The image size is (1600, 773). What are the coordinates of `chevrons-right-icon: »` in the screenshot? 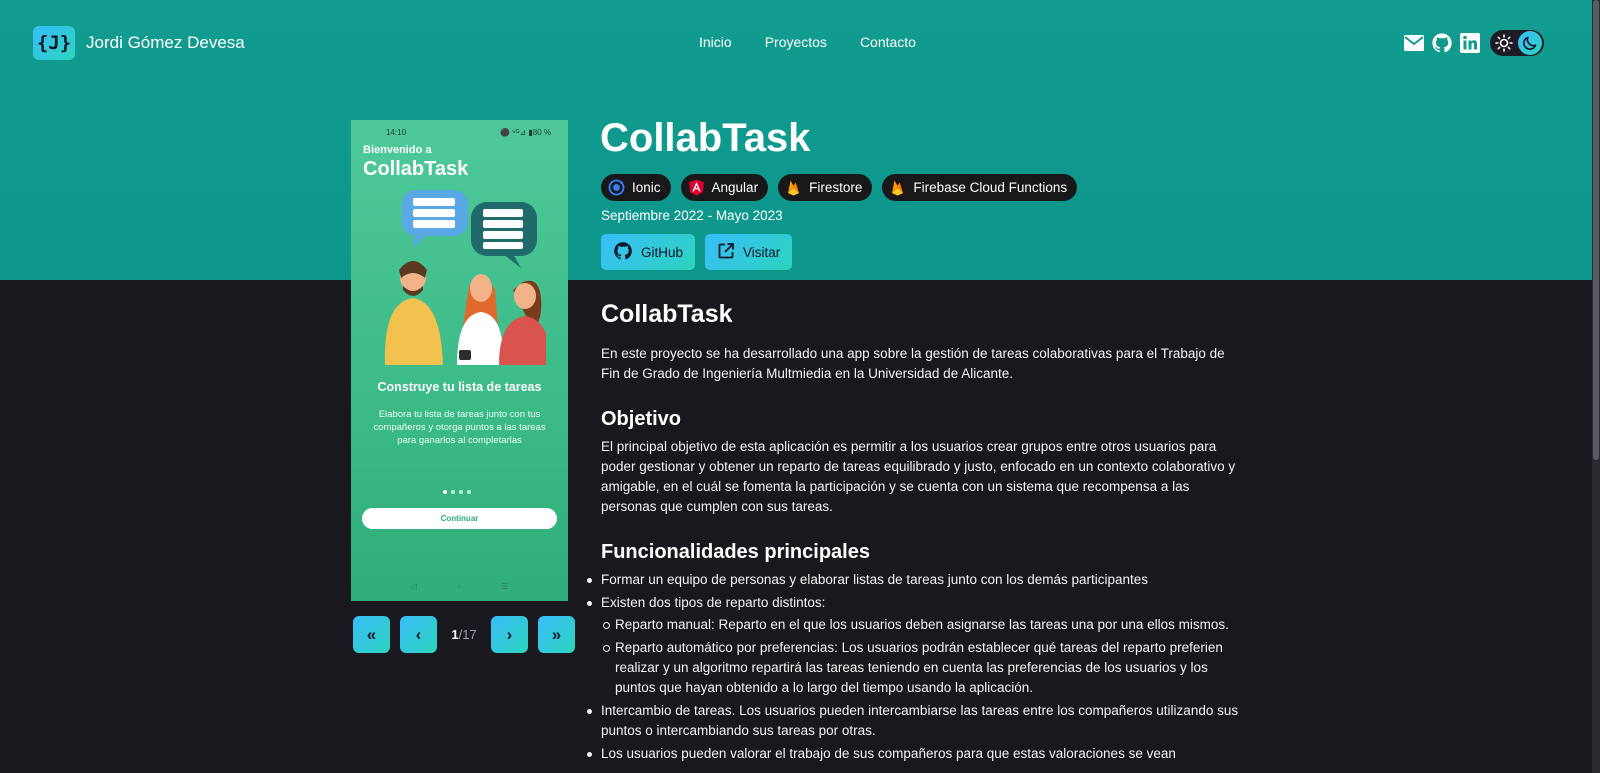 It's located at (556, 634).